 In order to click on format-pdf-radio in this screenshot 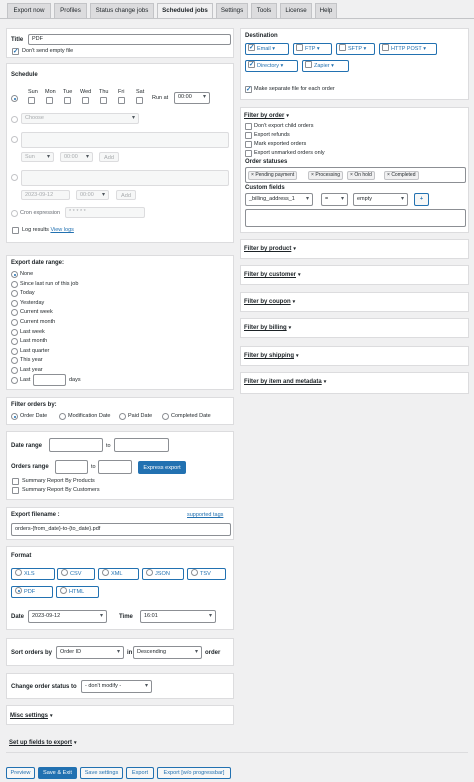, I will do `click(18, 591)`.